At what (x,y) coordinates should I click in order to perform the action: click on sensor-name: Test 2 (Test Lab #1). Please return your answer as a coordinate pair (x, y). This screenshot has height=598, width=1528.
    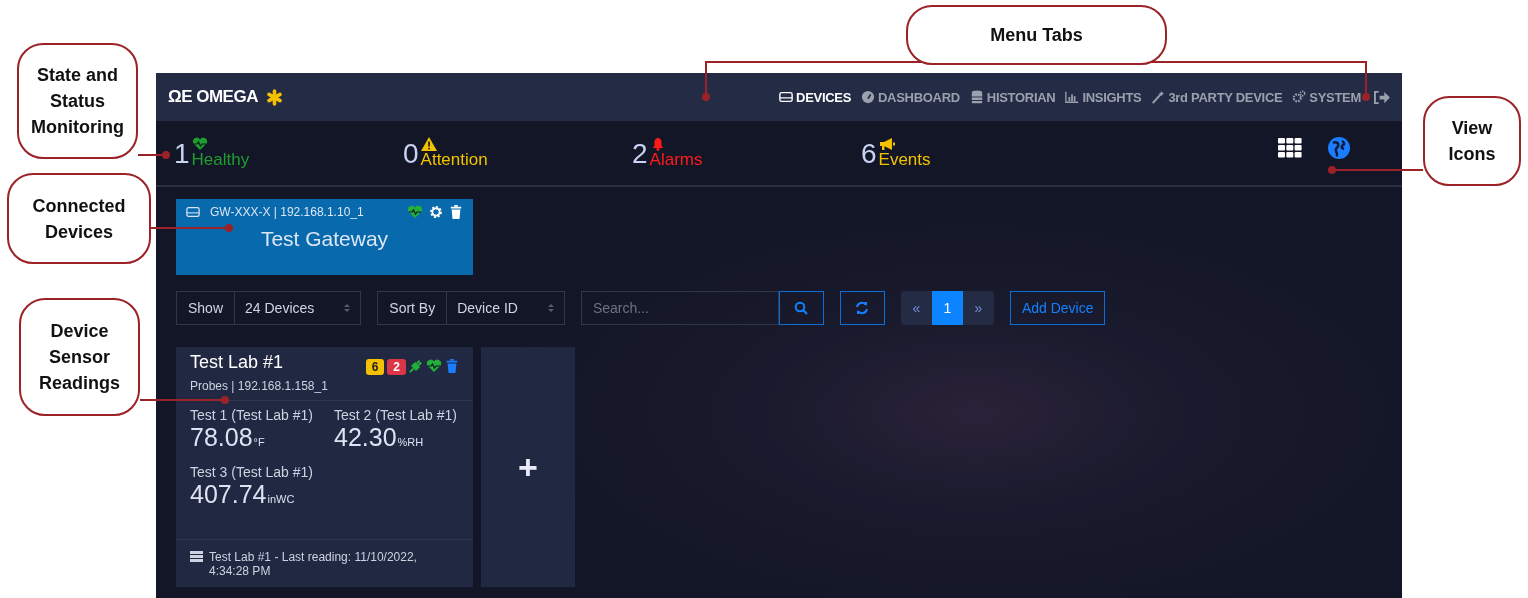
    Looking at the image, I should click on (396, 415).